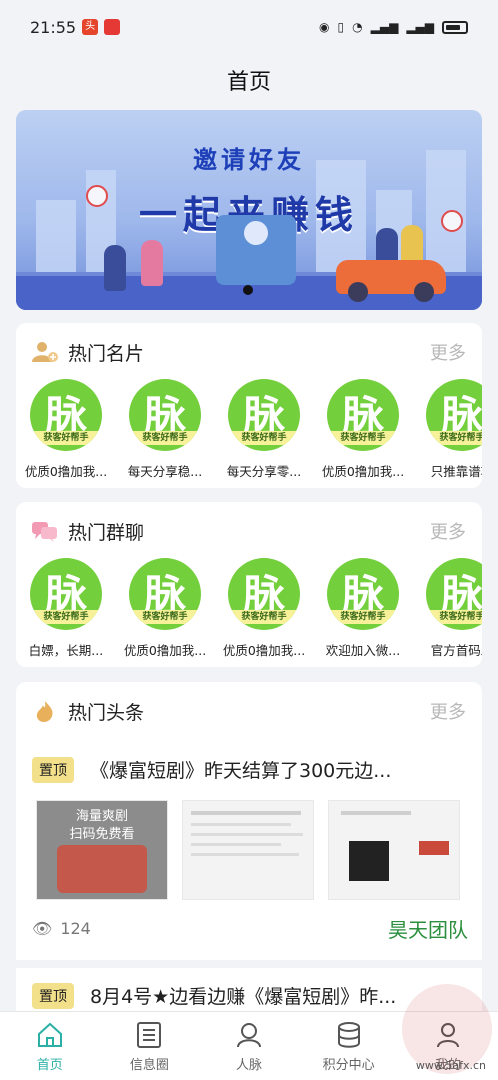  I want to click on battery-icon, so click(455, 27).